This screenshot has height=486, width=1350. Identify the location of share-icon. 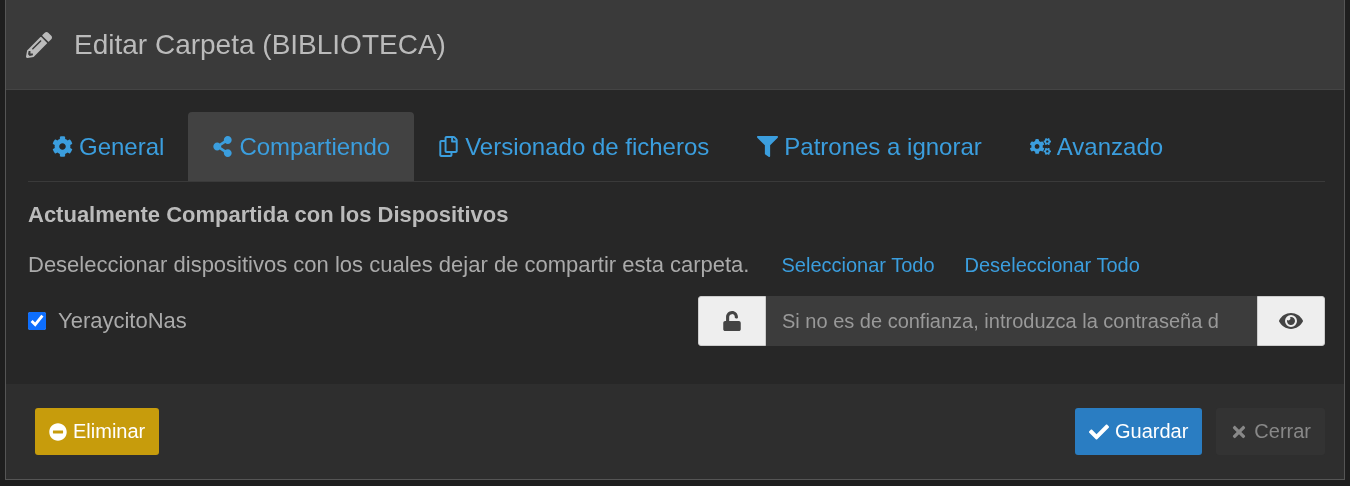
(223, 146).